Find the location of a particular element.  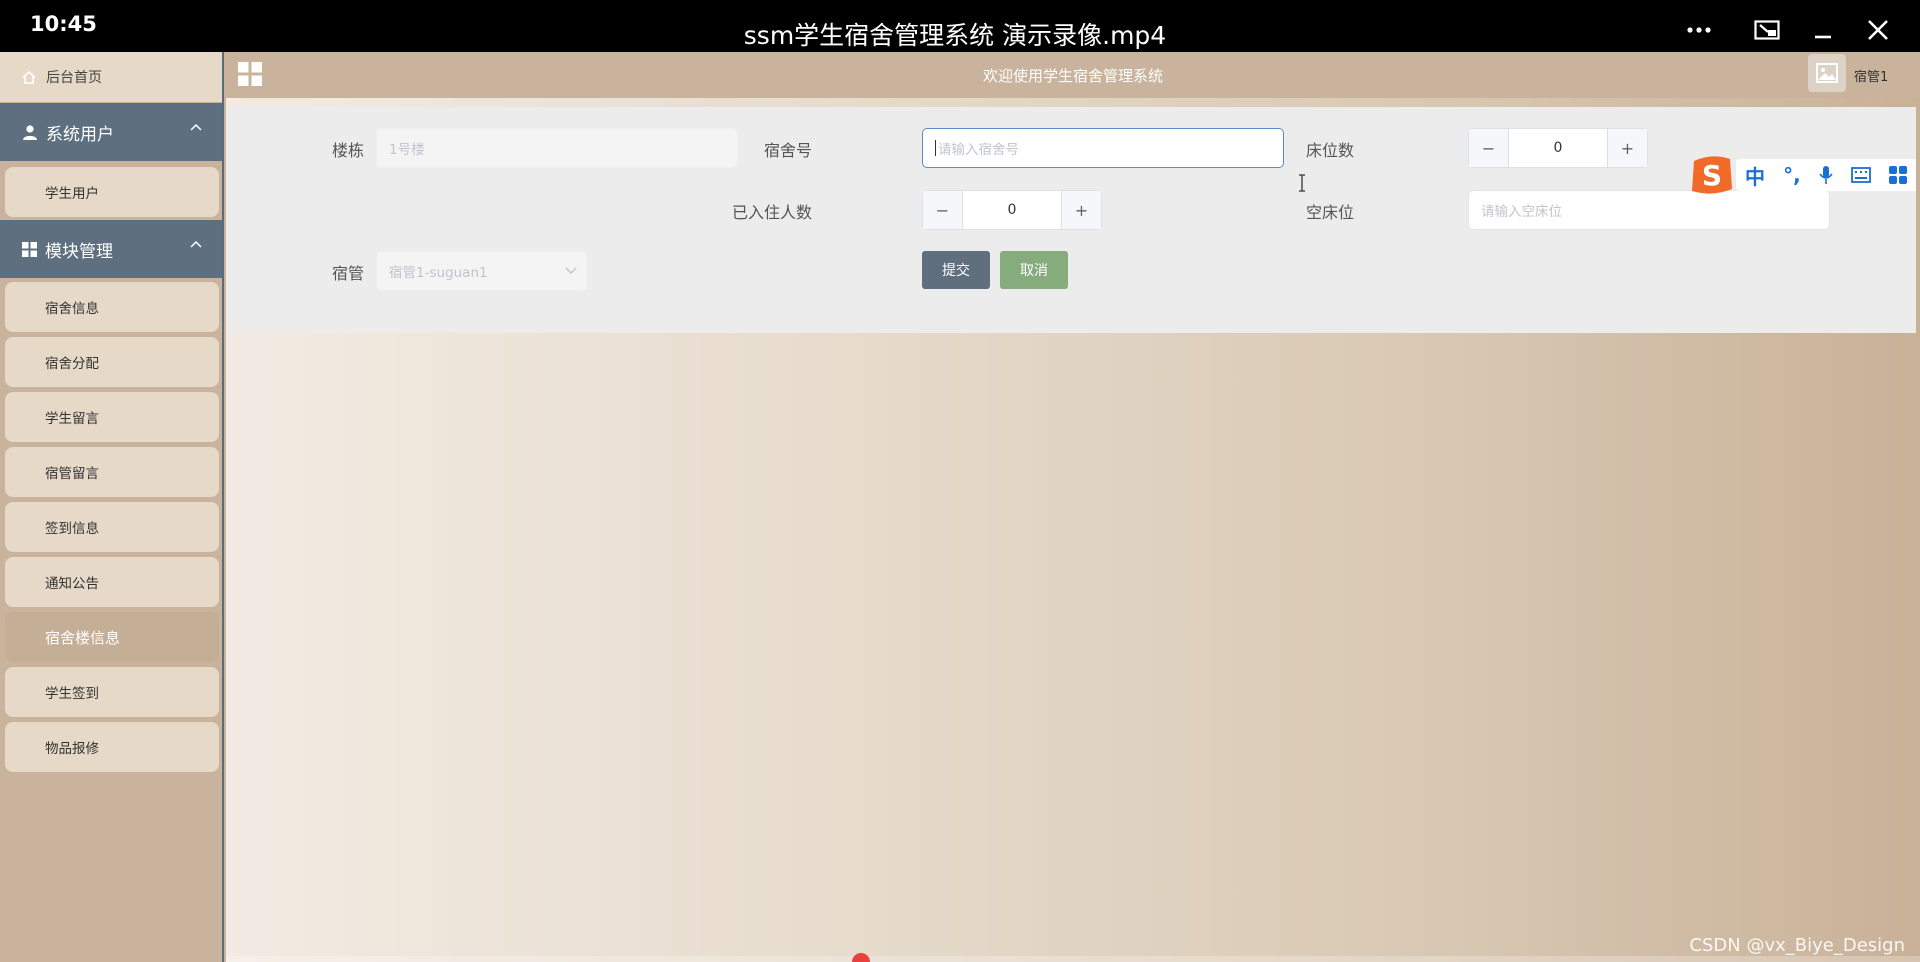

occupied-stepper: − 0 + is located at coordinates (1012, 210).